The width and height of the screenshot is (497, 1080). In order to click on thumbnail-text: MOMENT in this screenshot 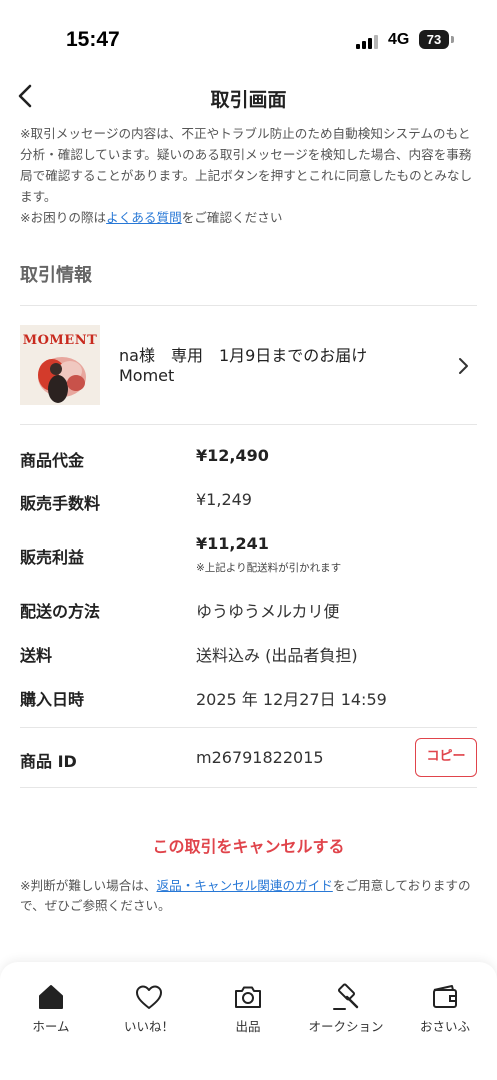, I will do `click(60, 340)`.